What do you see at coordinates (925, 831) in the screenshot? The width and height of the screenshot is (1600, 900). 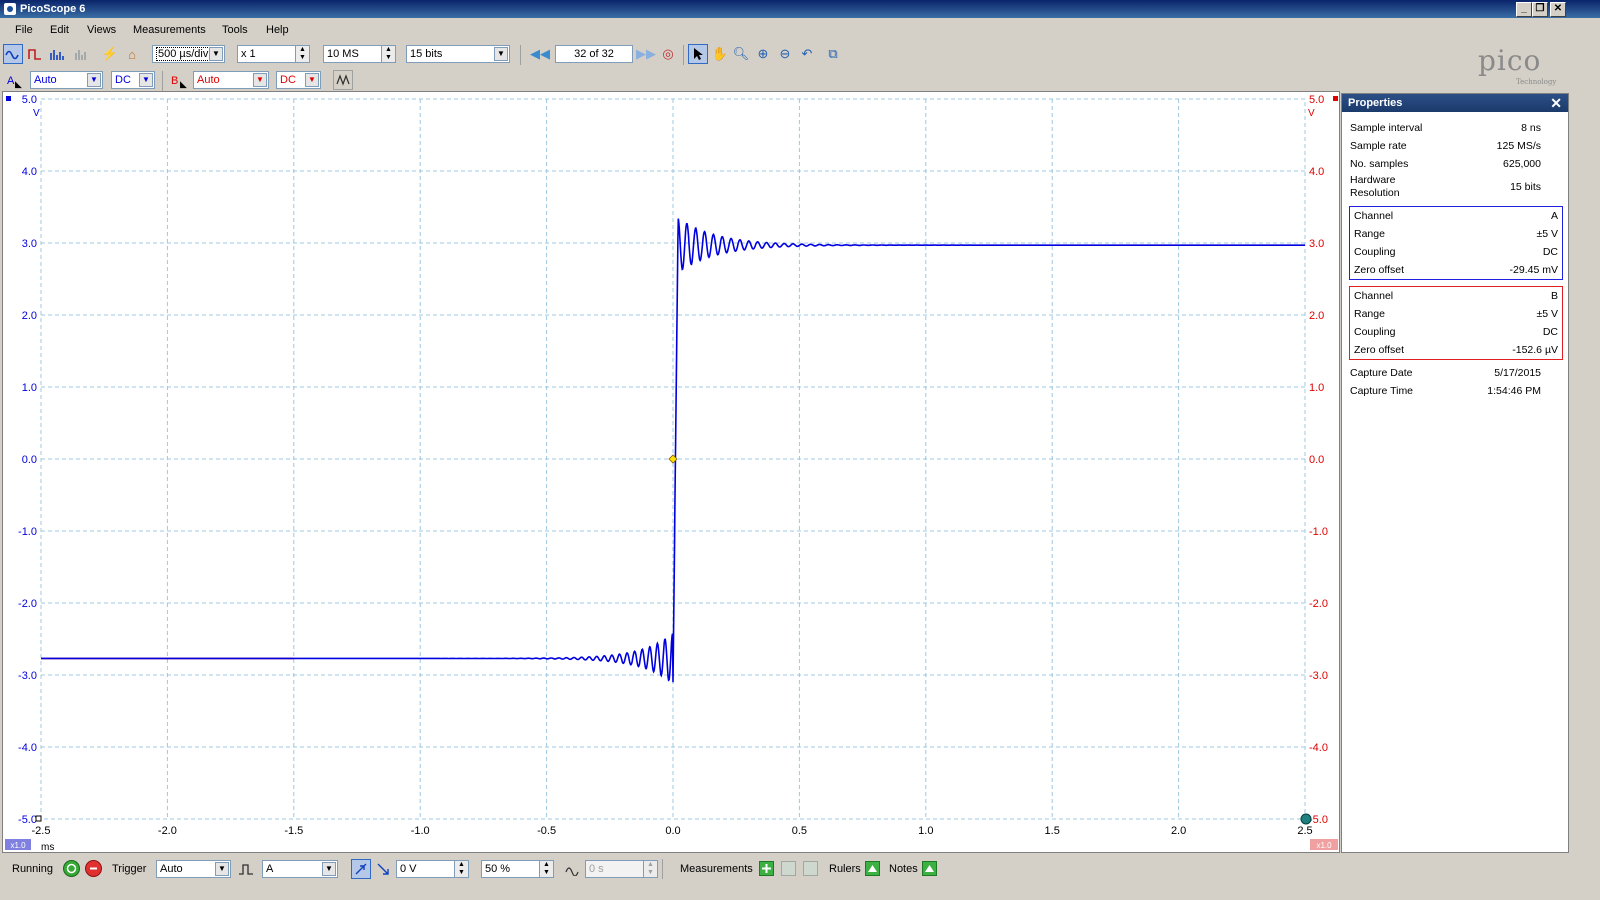 I see `x-tick-label: 1.0` at bounding box center [925, 831].